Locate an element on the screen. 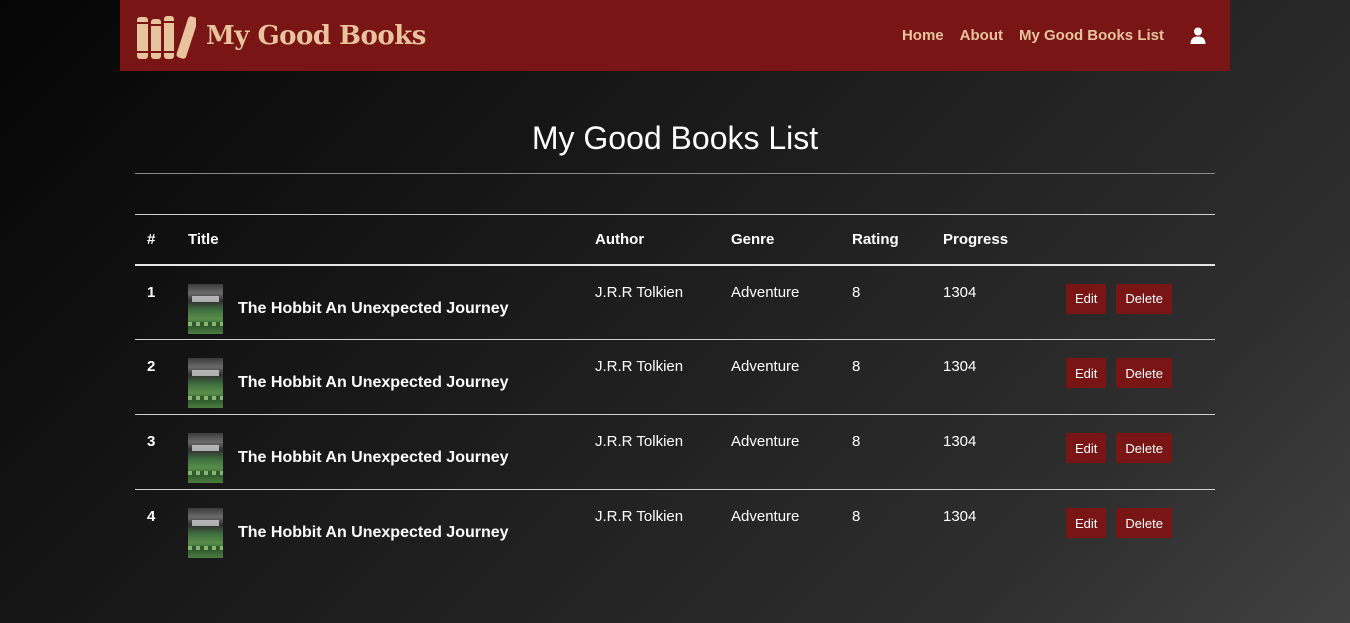 This screenshot has height=623, width=1350. user-icon is located at coordinates (1198, 35).